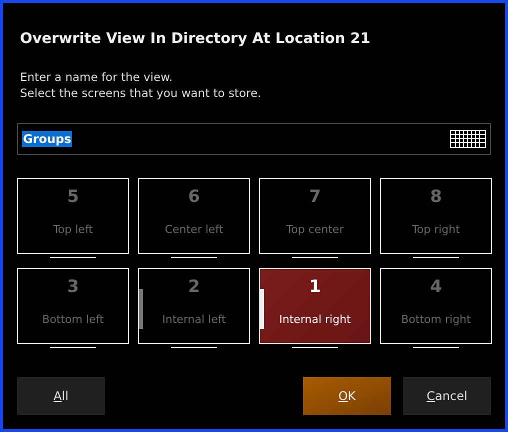  What do you see at coordinates (468, 139) in the screenshot?
I see `keyboard-icon` at bounding box center [468, 139].